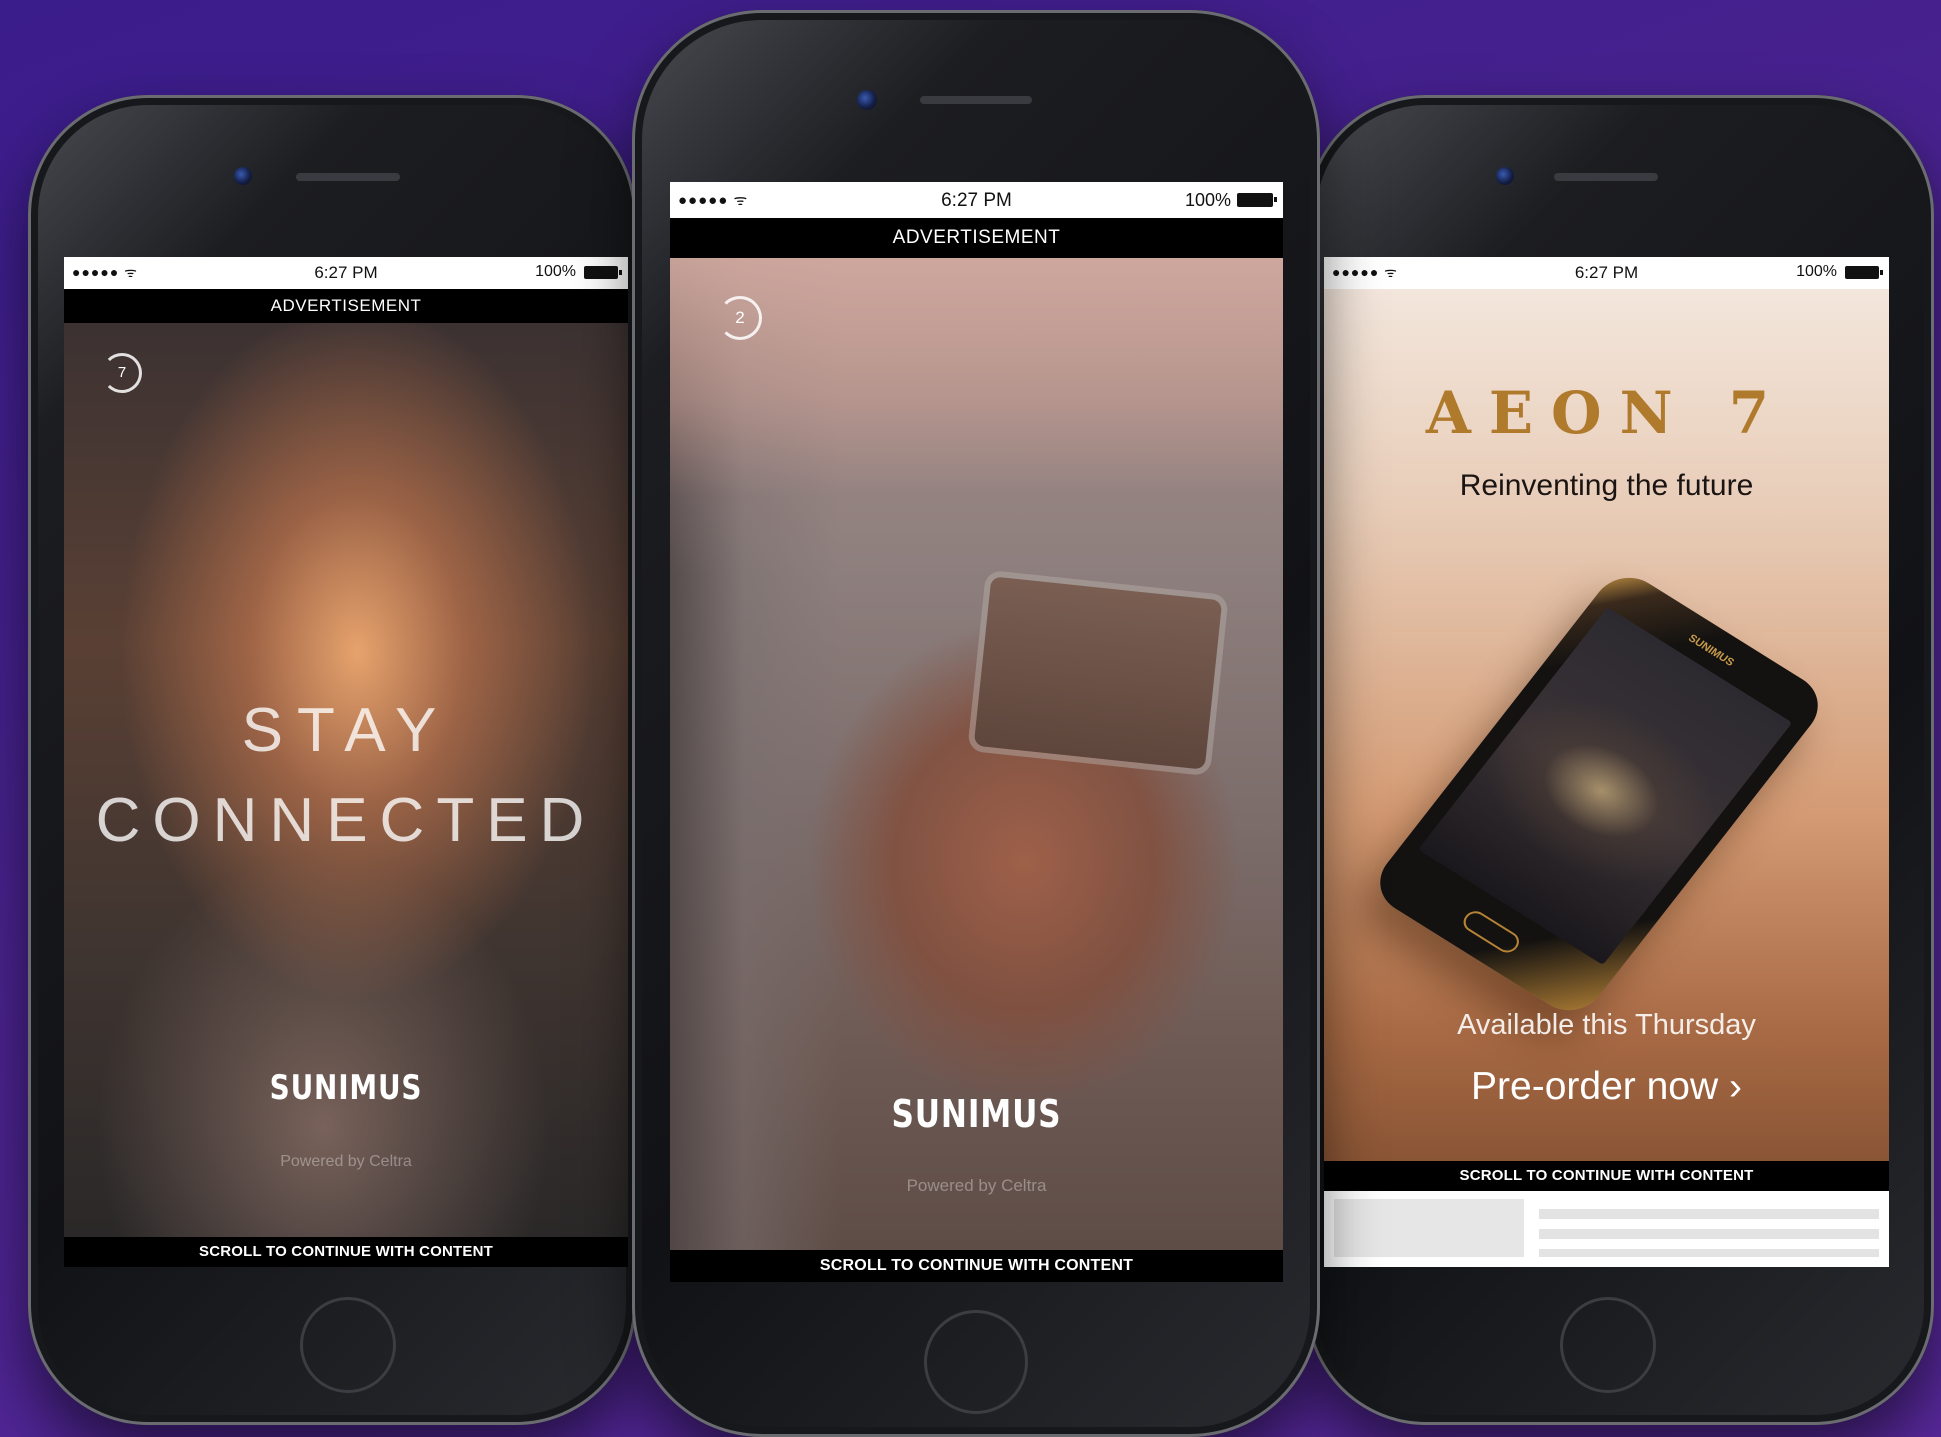 This screenshot has width=1941, height=1437. What do you see at coordinates (1098, 673) in the screenshot?
I see `held-phone-image` at bounding box center [1098, 673].